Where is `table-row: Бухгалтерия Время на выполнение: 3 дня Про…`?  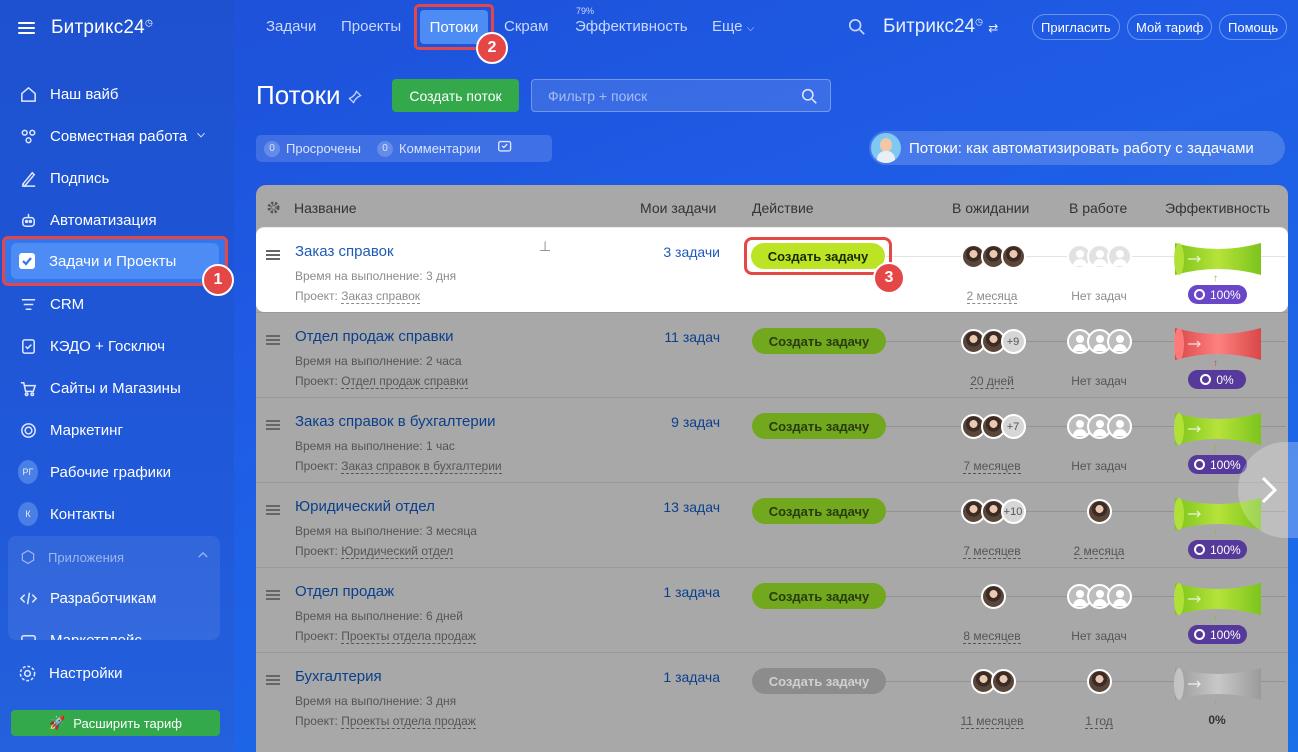
table-row: Бухгалтерия Время на выполнение: 3 дня Про… is located at coordinates (772, 694).